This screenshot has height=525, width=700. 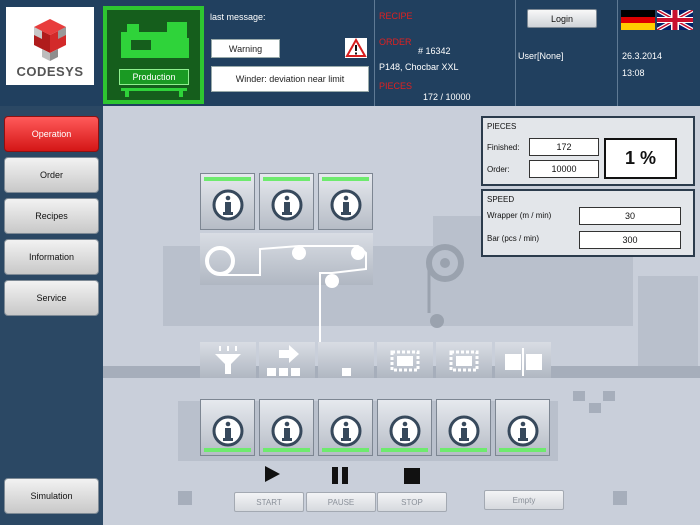 What do you see at coordinates (675, 20) in the screenshot?
I see `uk-flag-icon` at bounding box center [675, 20].